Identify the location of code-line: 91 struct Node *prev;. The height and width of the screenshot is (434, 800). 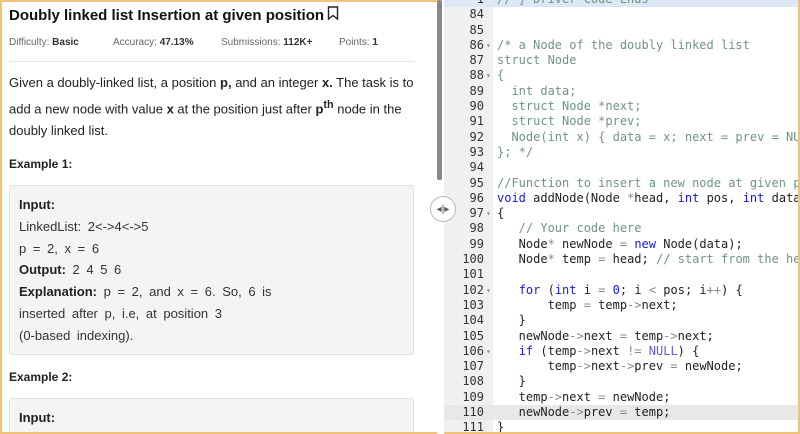
(621, 121).